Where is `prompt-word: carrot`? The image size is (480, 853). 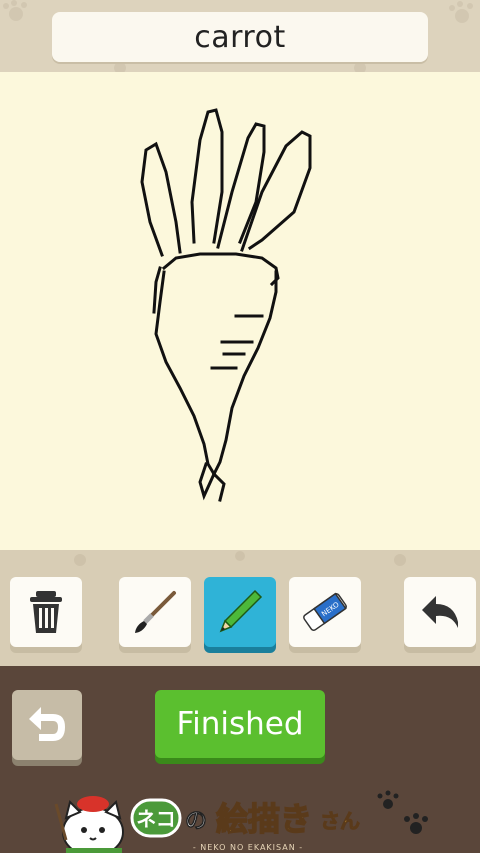 prompt-word: carrot is located at coordinates (240, 37).